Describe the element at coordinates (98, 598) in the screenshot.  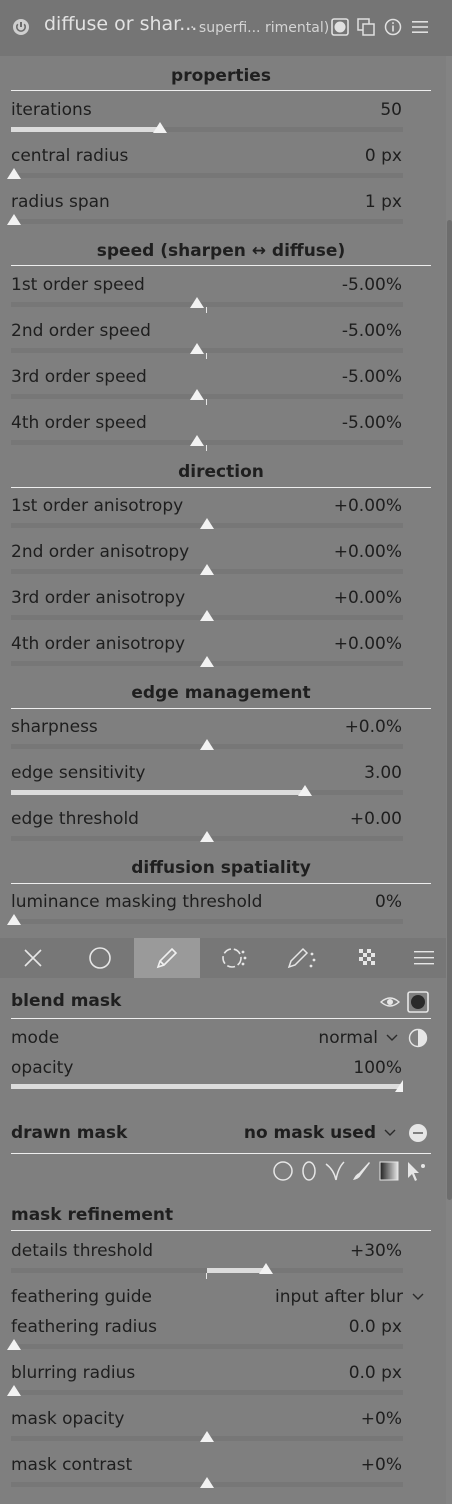
I see `aniso3-label: 3rd order anisotropy` at that location.